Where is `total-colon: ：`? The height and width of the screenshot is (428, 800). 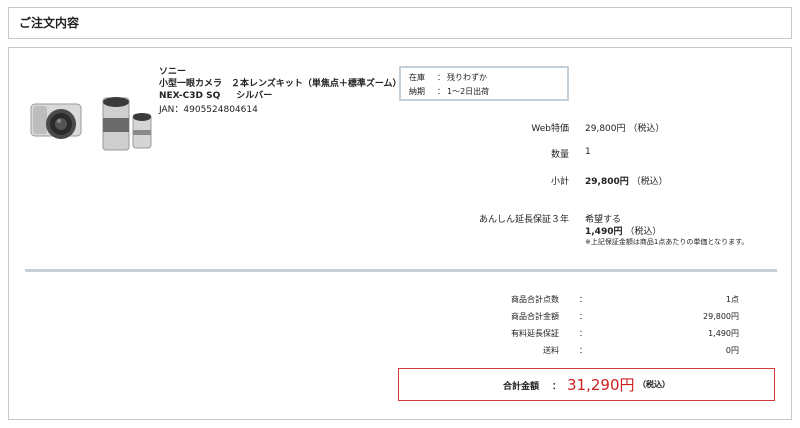
total-colon: ： is located at coordinates (557, 387).